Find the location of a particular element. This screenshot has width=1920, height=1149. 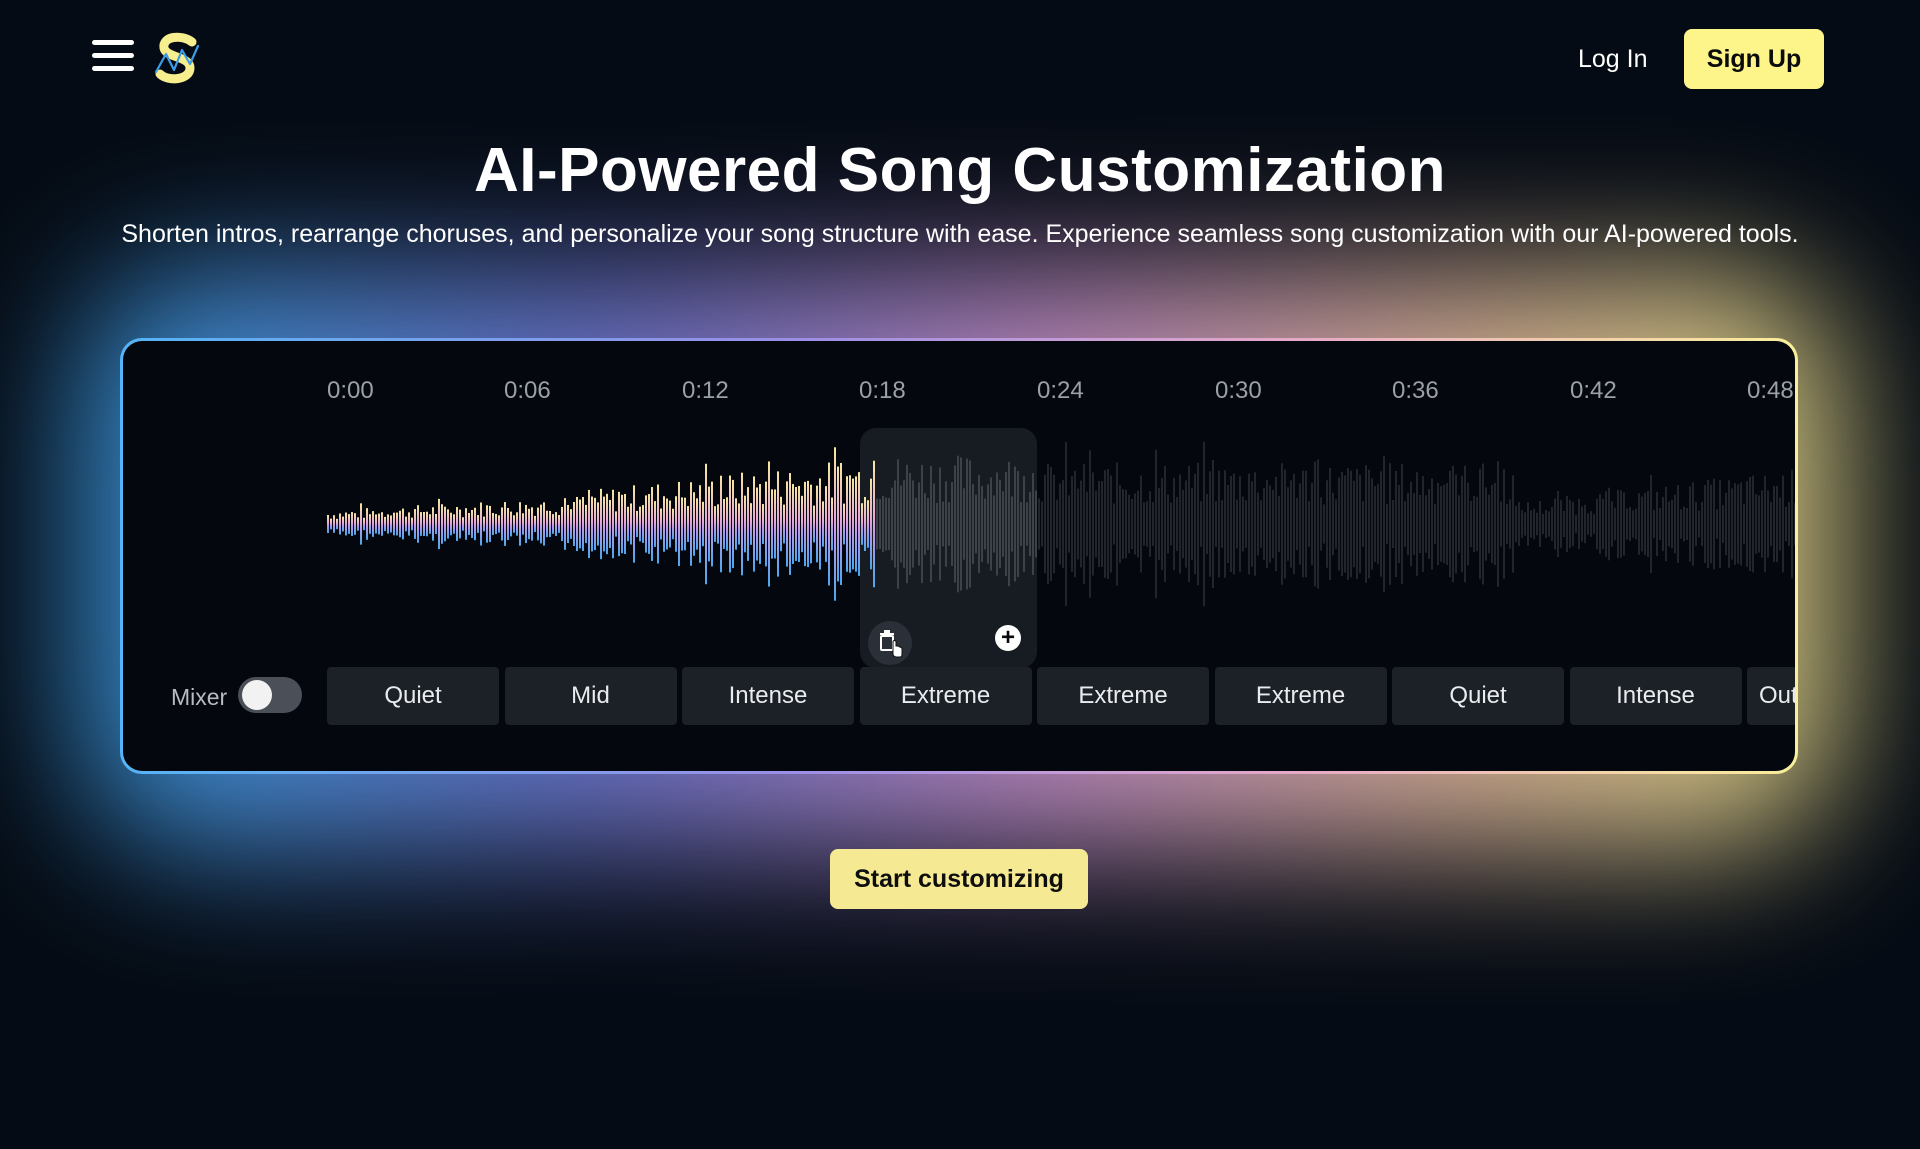

hamburger-icon is located at coordinates (113, 58).